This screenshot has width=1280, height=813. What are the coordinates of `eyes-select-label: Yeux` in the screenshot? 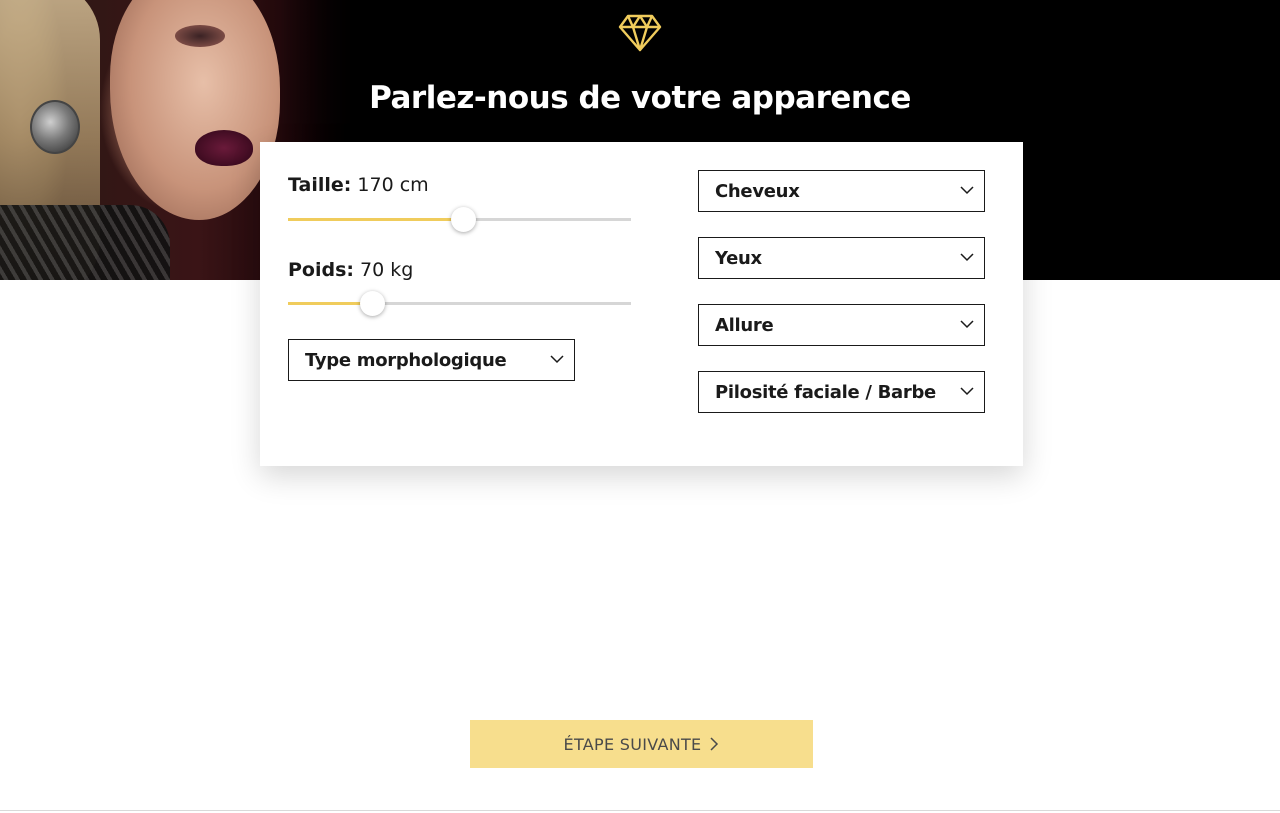 It's located at (738, 258).